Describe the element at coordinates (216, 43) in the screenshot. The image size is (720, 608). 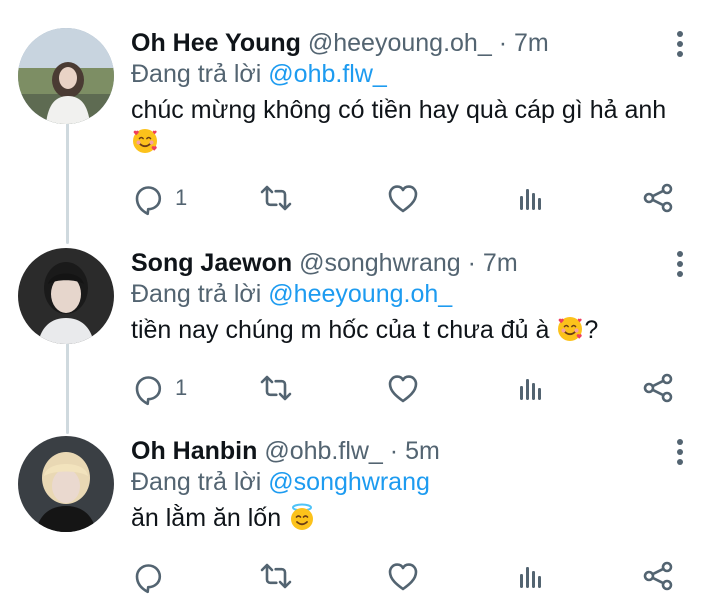
I see `display-name: Oh Hee Young` at that location.